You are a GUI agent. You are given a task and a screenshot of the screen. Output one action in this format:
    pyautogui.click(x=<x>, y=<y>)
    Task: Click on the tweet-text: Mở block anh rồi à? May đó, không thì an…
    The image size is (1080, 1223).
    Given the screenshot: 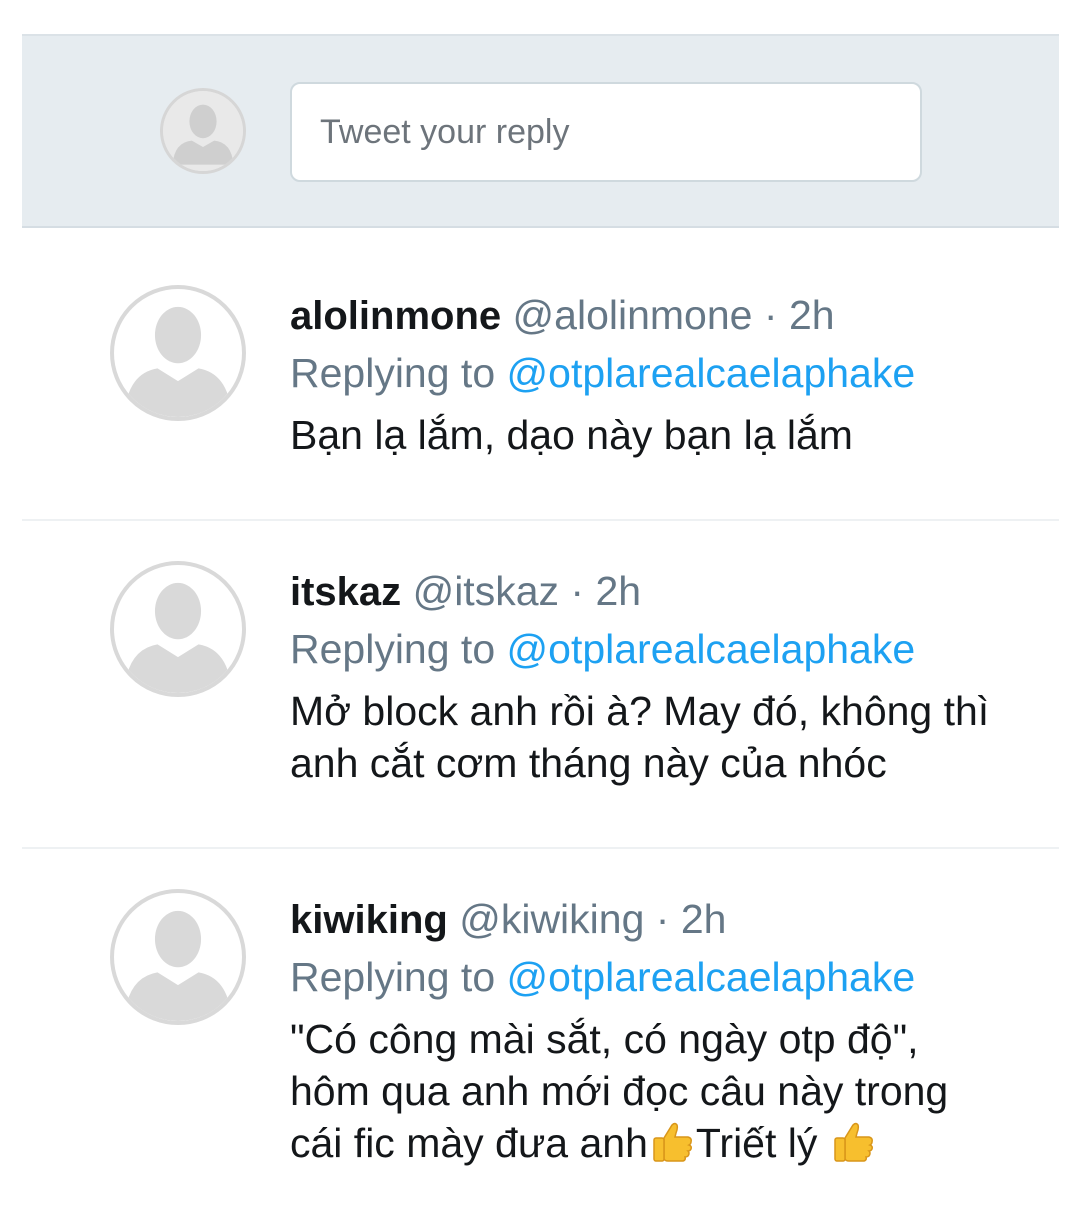 What is the action you would take?
    pyautogui.click(x=674, y=737)
    